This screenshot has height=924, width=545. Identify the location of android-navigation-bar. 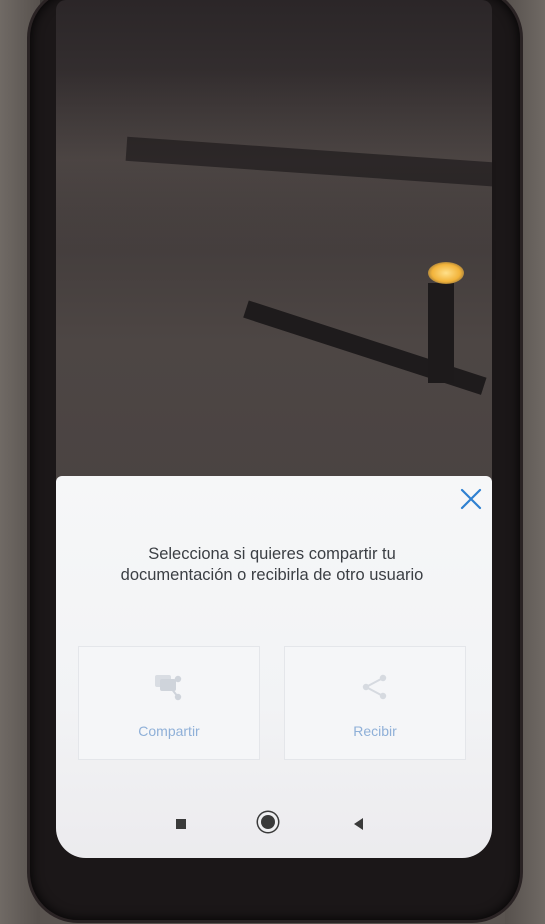
(274, 825).